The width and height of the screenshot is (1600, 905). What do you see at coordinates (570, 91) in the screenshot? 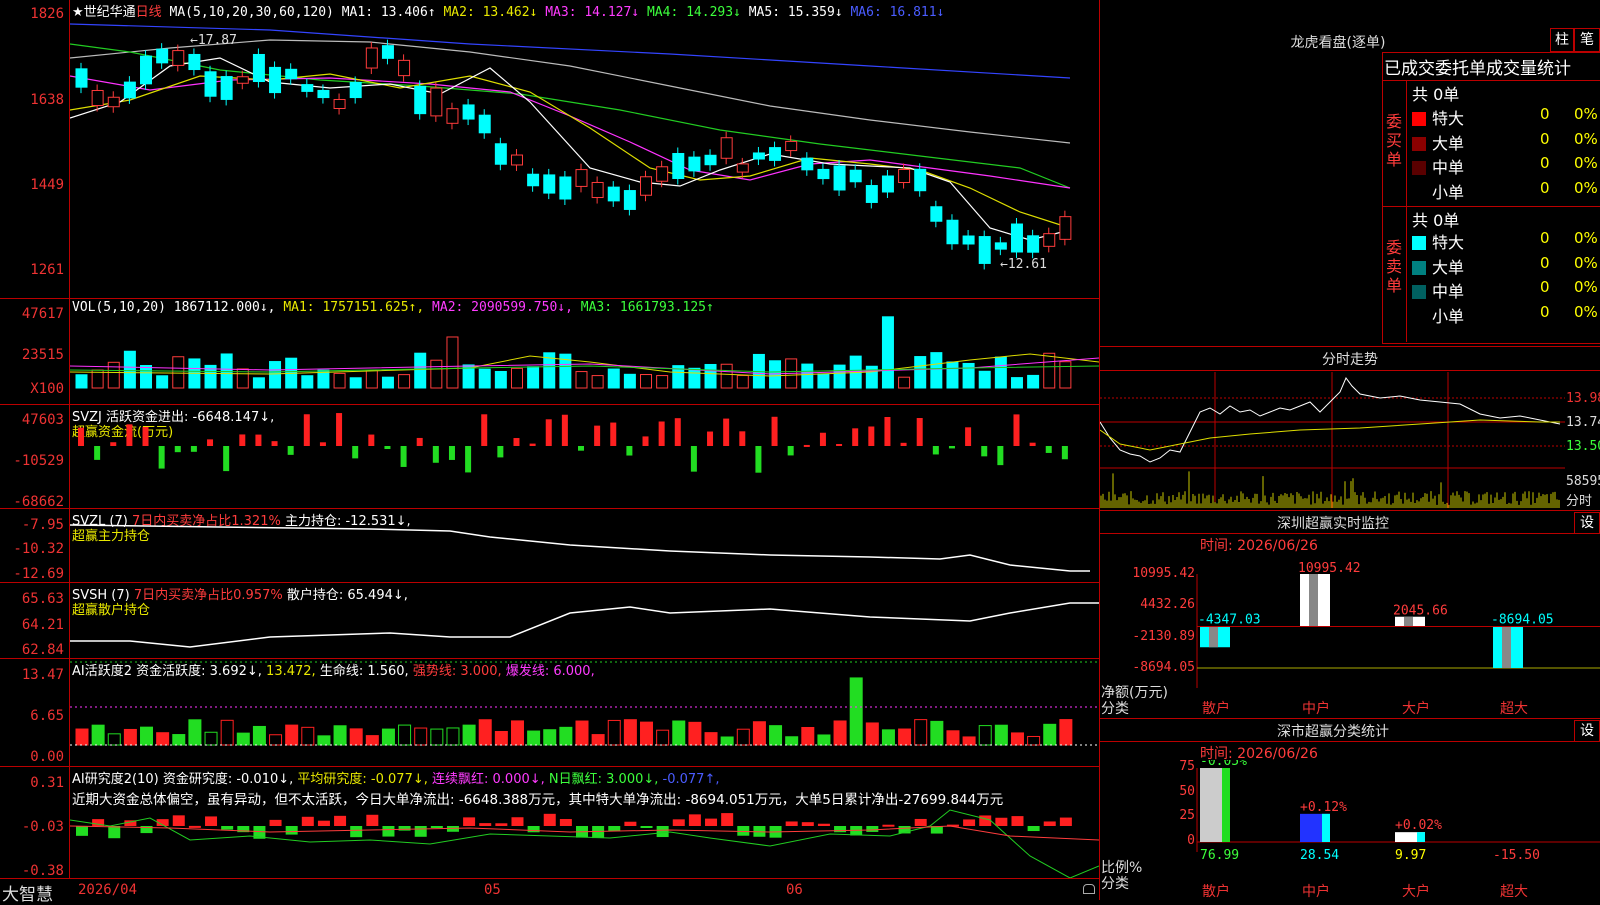
I see `ma5-line` at bounding box center [570, 91].